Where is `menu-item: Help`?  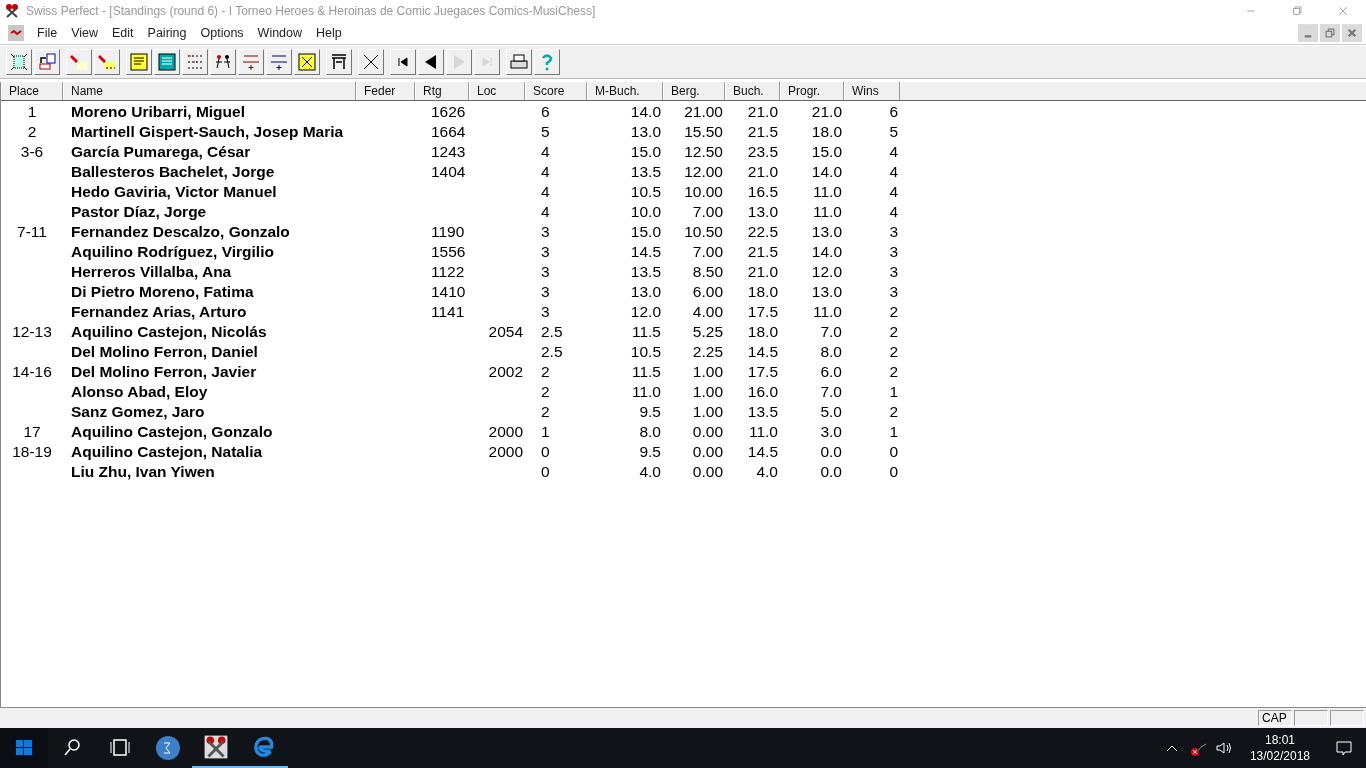
menu-item: Help is located at coordinates (329, 33).